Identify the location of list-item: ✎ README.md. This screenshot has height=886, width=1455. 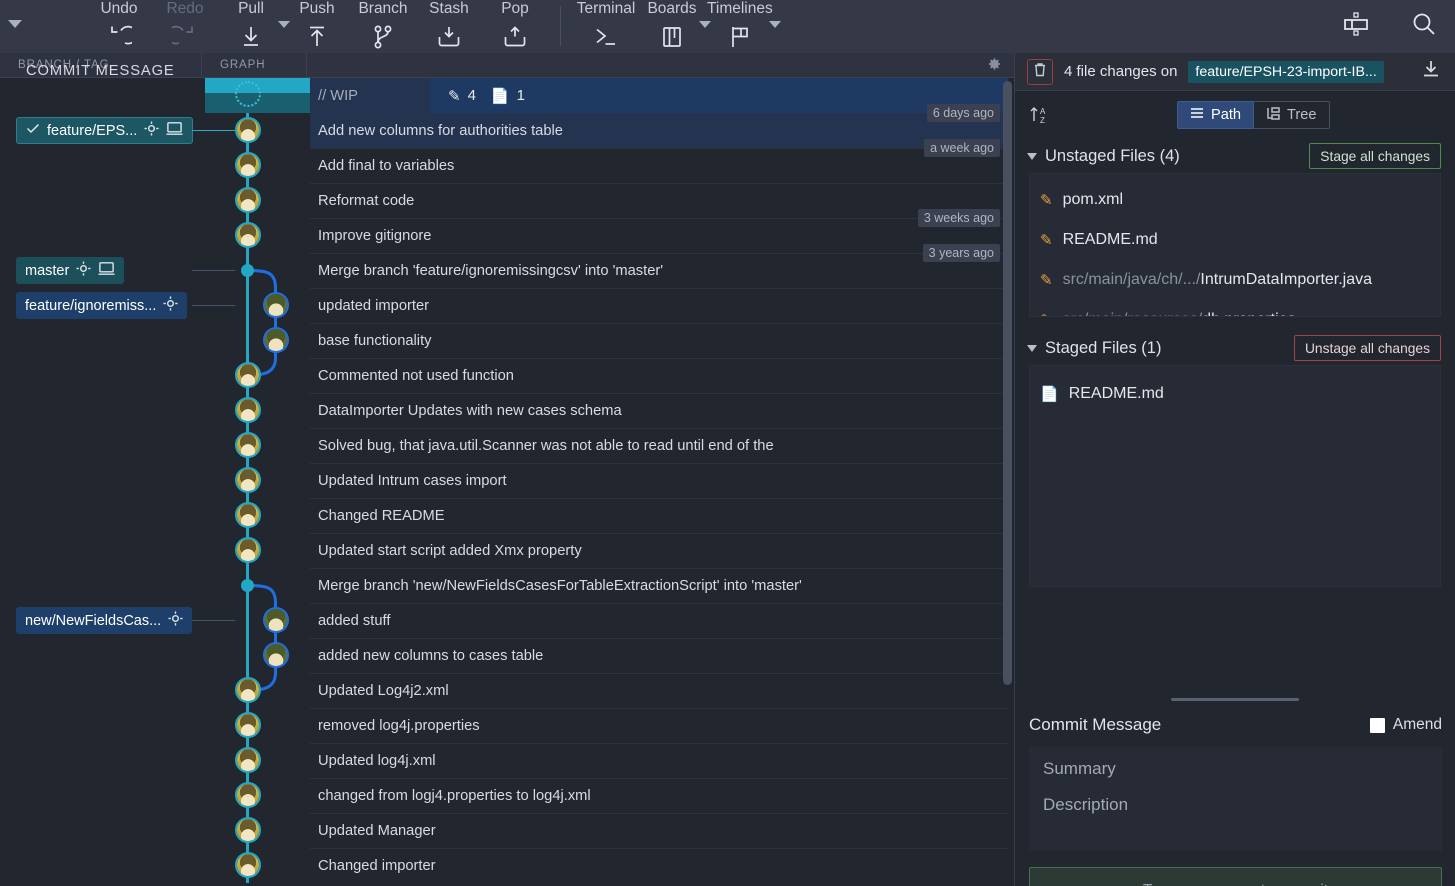
(1235, 240).